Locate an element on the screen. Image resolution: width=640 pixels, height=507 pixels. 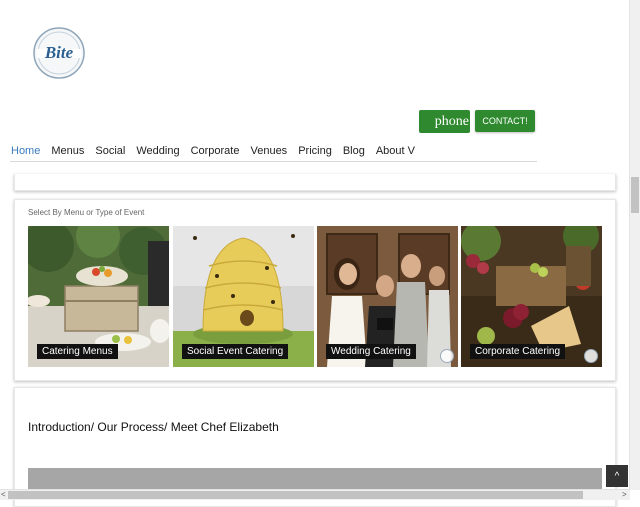
contact-button: CONTACT! is located at coordinates (505, 121).